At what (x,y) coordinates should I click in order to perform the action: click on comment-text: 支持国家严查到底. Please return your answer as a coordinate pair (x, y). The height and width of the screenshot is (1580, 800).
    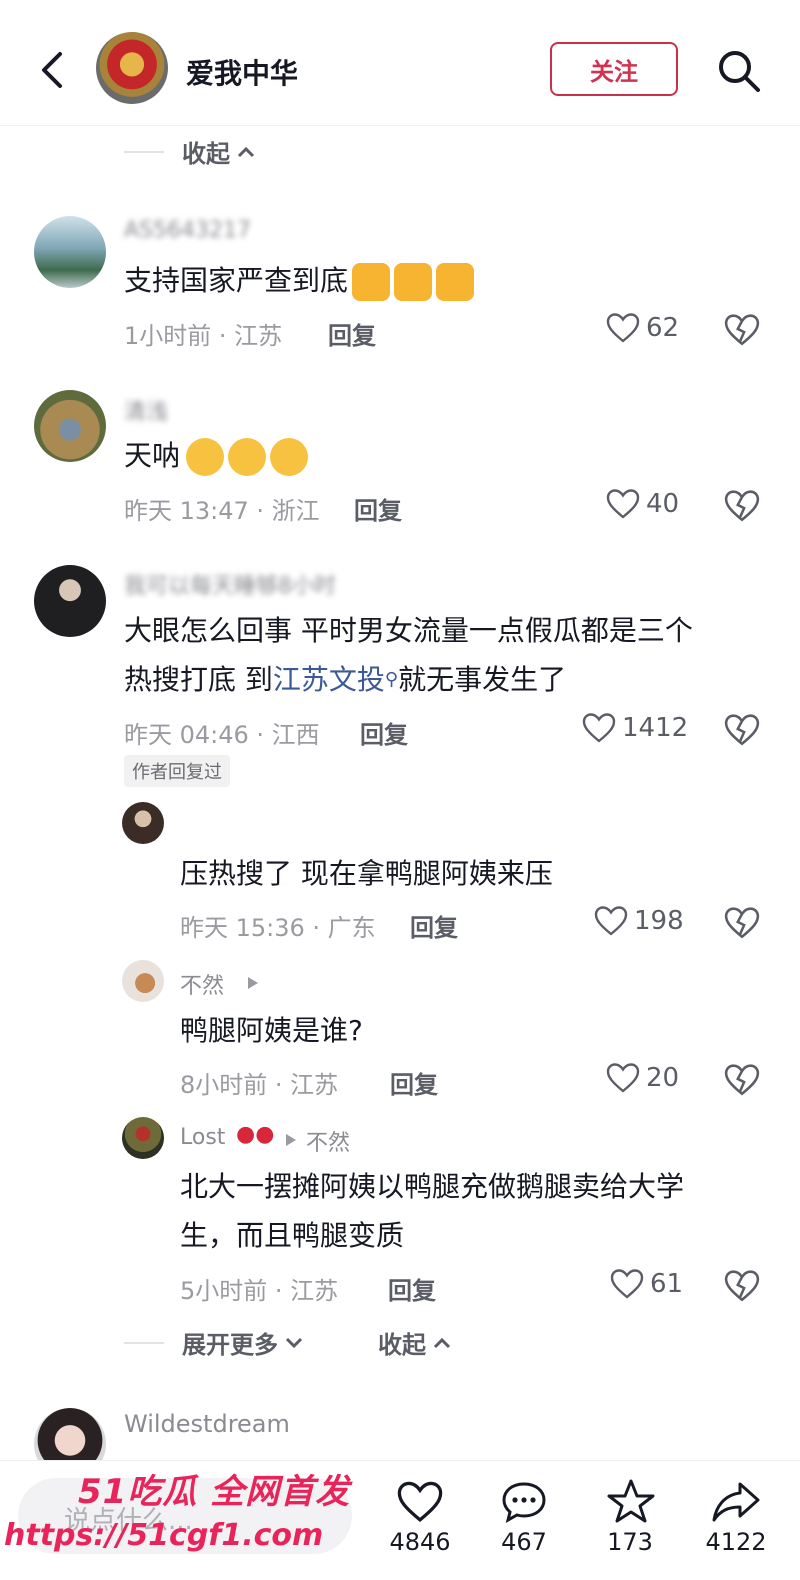
    Looking at the image, I should click on (301, 281).